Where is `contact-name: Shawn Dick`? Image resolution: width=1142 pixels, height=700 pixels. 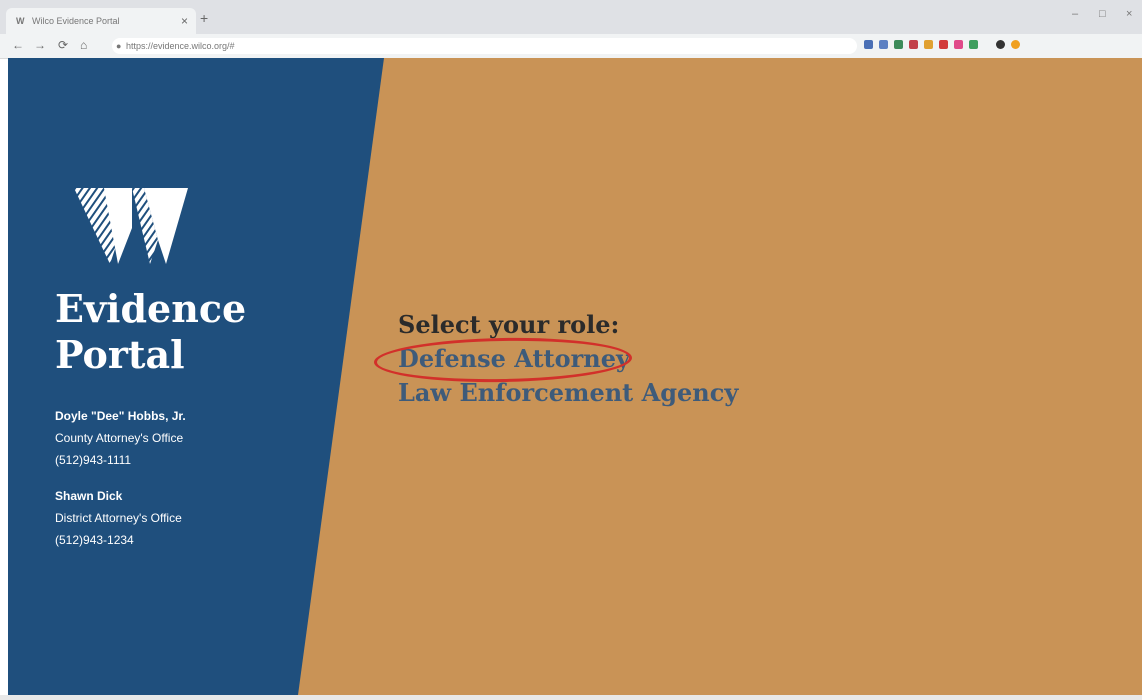
contact-name: Shawn Dick is located at coordinates (89, 496).